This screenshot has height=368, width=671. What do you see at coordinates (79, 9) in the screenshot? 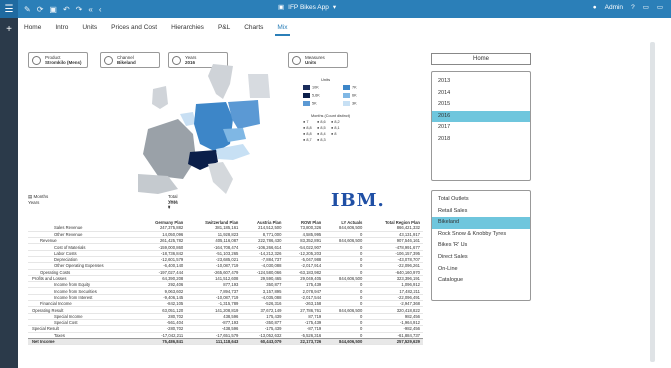
I see `redo-icon: ↷` at bounding box center [79, 9].